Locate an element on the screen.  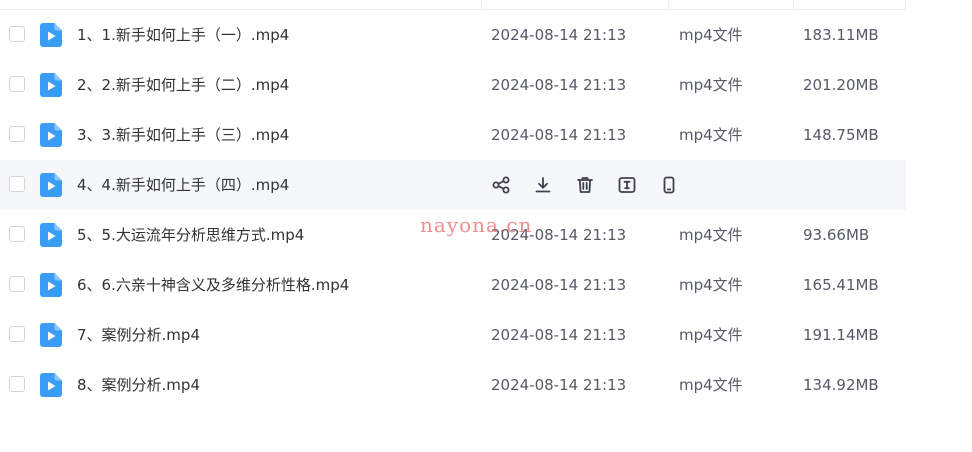
file-name: 4、4.新手如何上手（四）.mp4 is located at coordinates (183, 185).